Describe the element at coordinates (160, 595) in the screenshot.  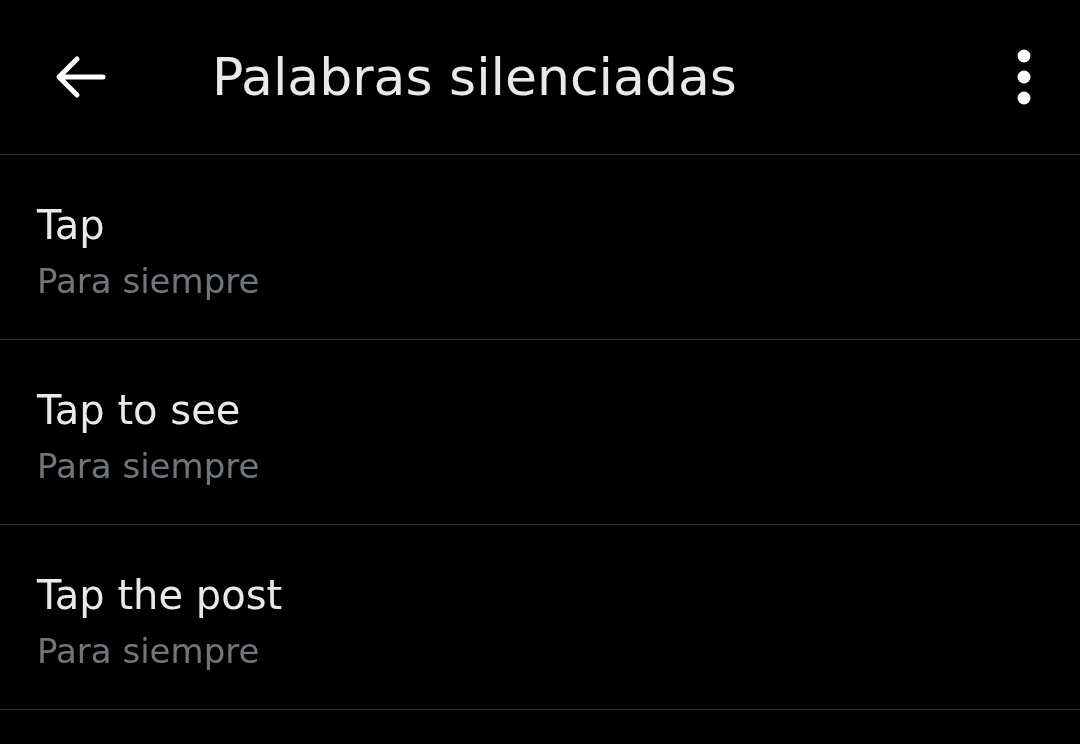
I see `muted-word: Tap the post` at that location.